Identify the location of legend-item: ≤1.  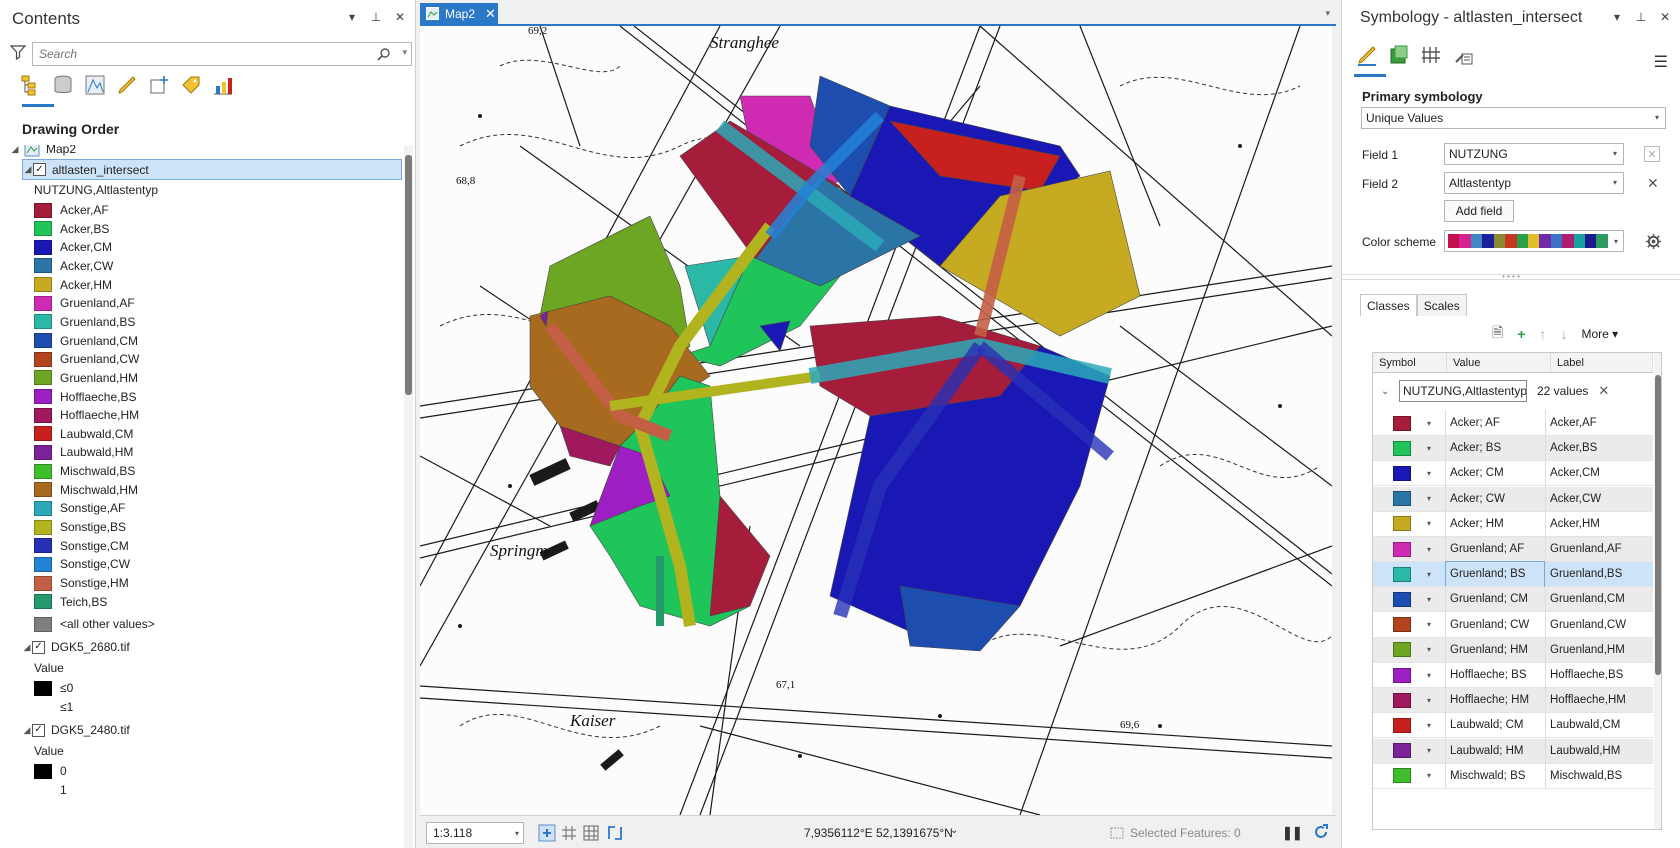
(53, 707).